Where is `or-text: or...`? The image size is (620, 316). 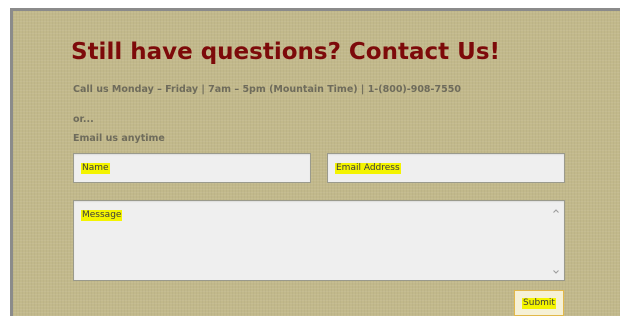
or-text: or... is located at coordinates (83, 119).